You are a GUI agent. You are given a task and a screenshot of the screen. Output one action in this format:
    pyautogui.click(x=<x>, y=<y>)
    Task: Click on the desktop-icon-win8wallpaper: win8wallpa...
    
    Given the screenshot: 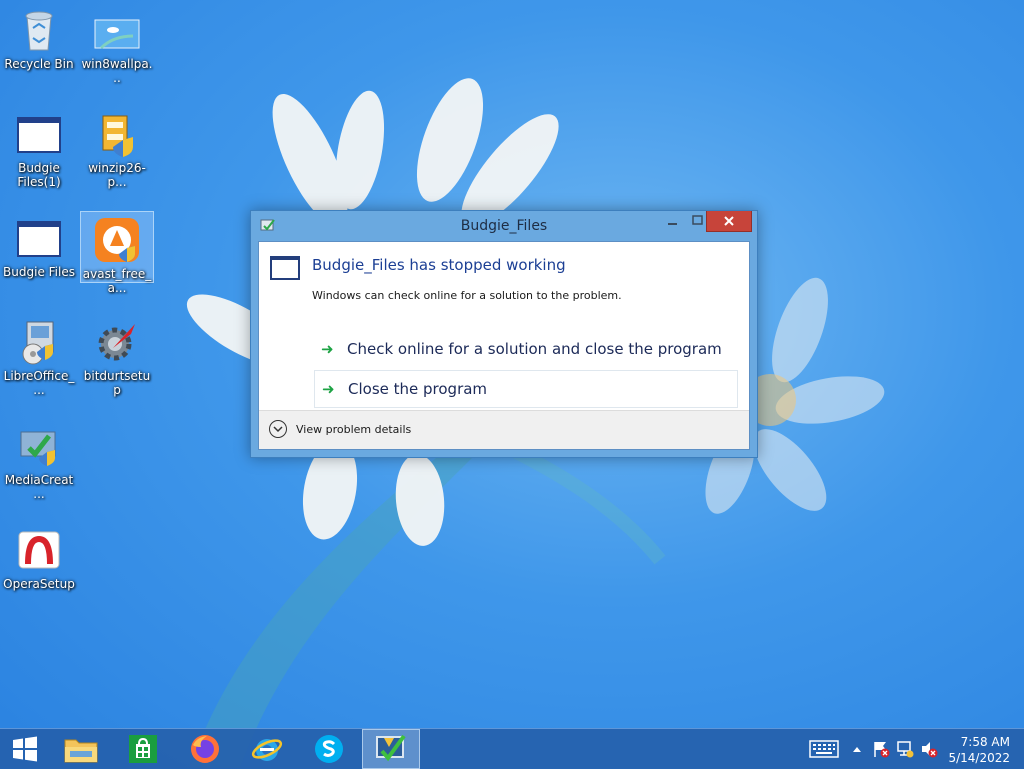 What is the action you would take?
    pyautogui.click(x=117, y=43)
    